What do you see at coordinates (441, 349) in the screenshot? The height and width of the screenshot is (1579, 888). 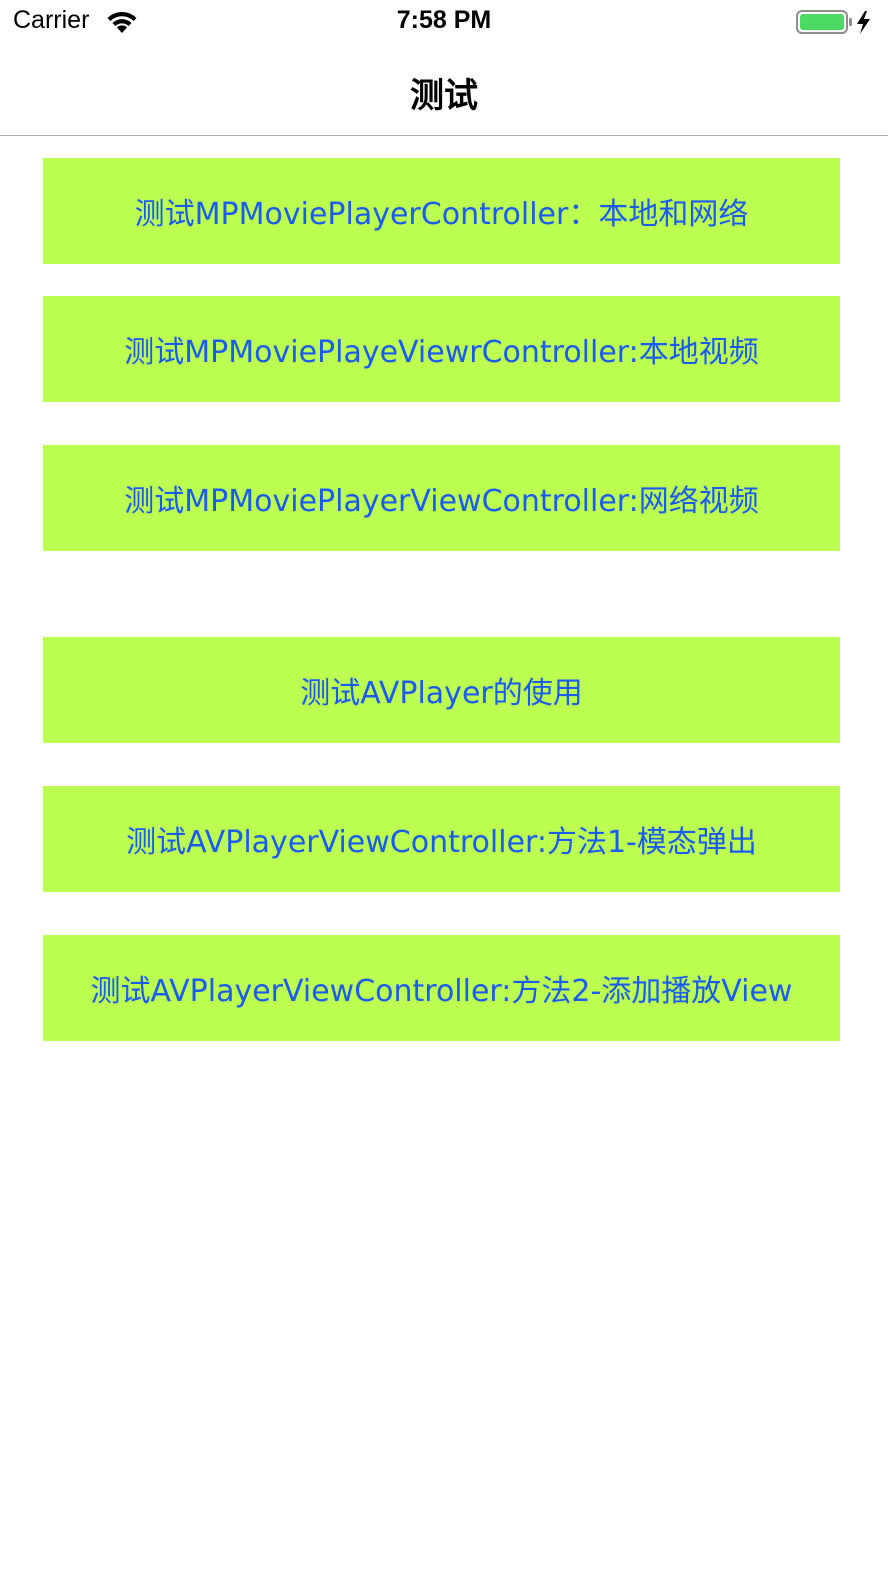 I see `test-mpmovieplayeviewrcontroller-local-button: 测试MPMoviePlayeViewrController:本地视频` at bounding box center [441, 349].